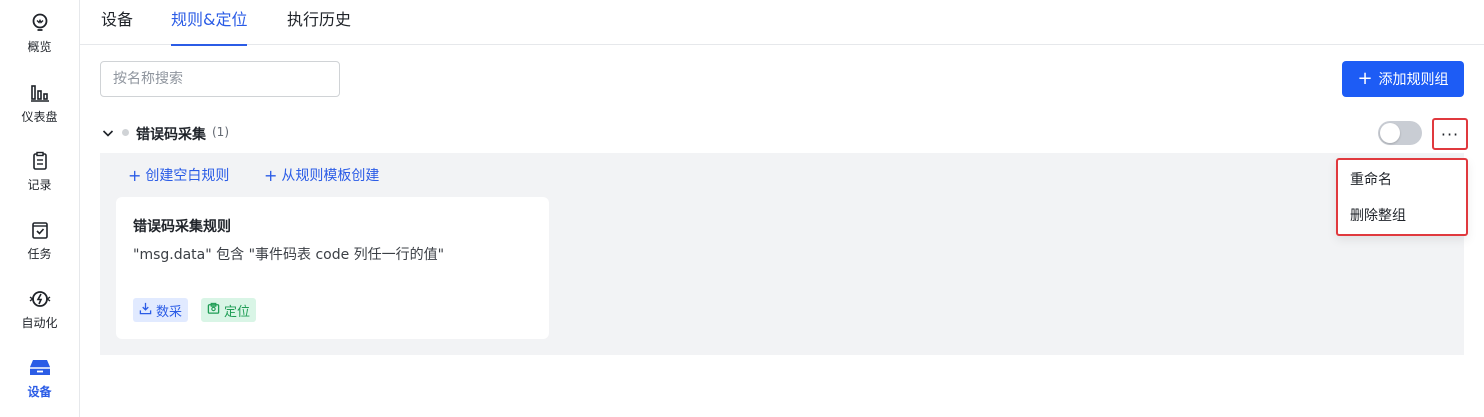 The width and height of the screenshot is (1484, 417). I want to click on rule-group-header: 错误码采集 (1) ···, so click(784, 134).